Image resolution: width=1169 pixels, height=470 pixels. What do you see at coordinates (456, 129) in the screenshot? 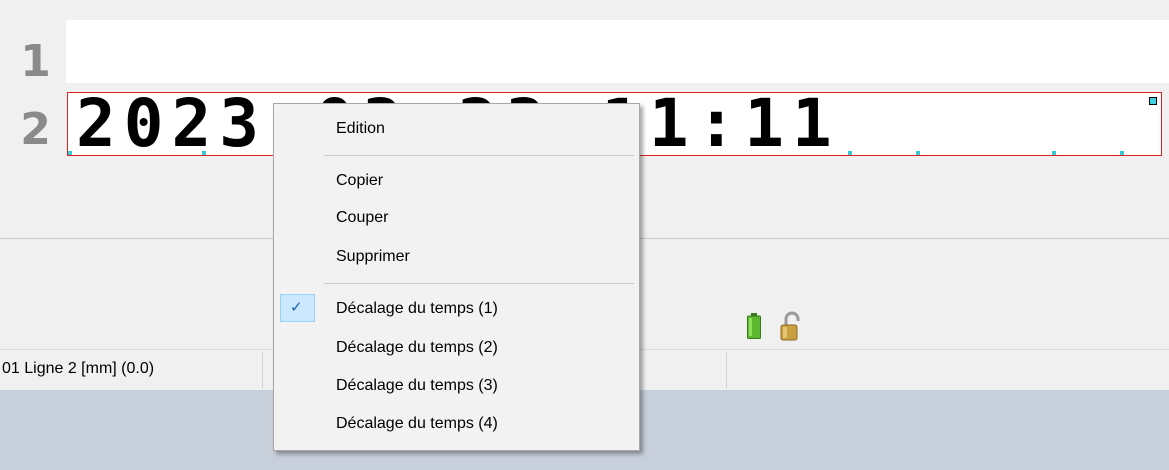
I see `menu-item-edition: Edition` at bounding box center [456, 129].